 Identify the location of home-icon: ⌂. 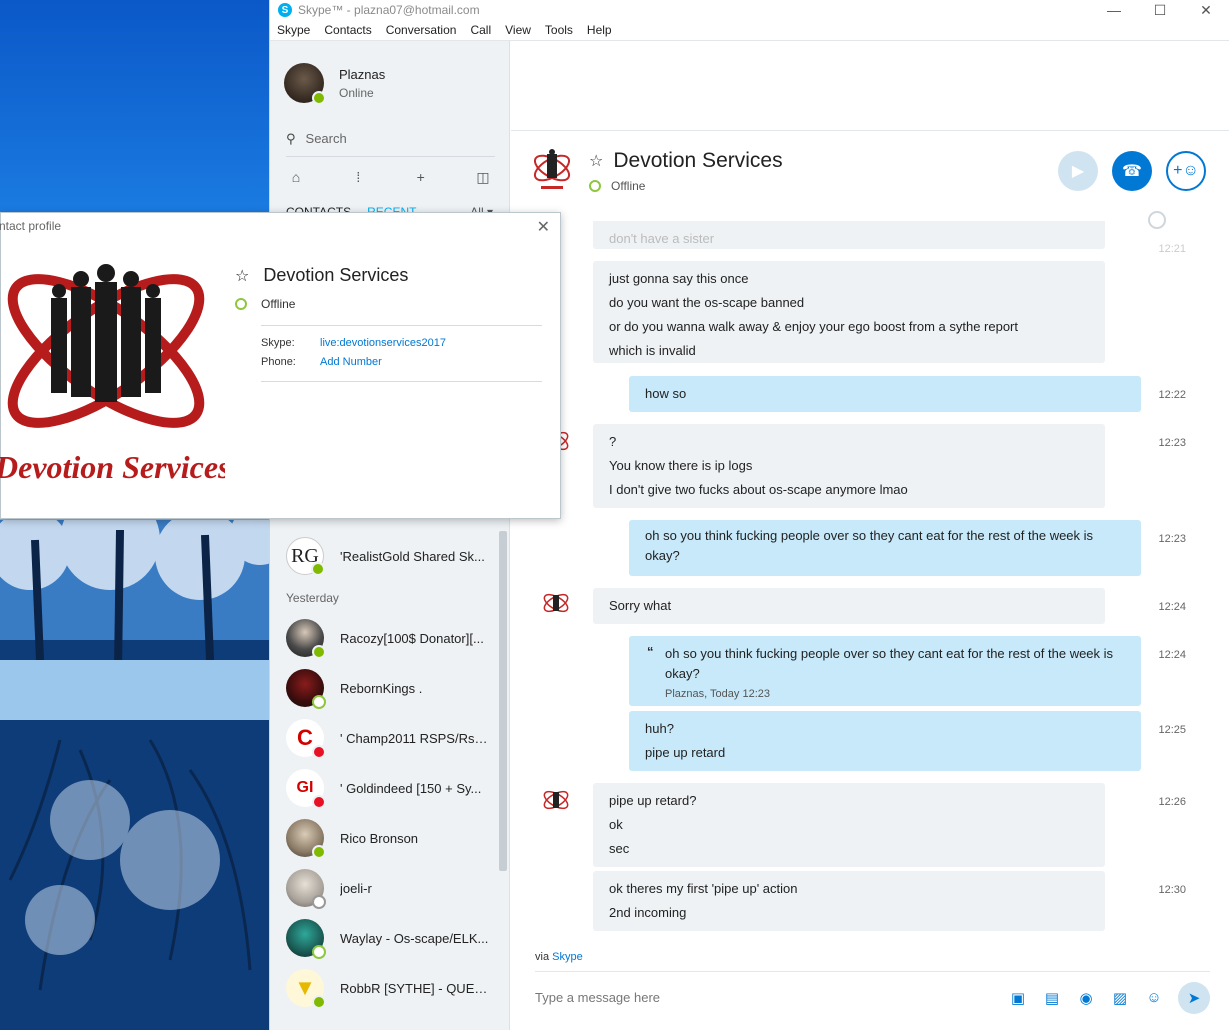
(296, 177).